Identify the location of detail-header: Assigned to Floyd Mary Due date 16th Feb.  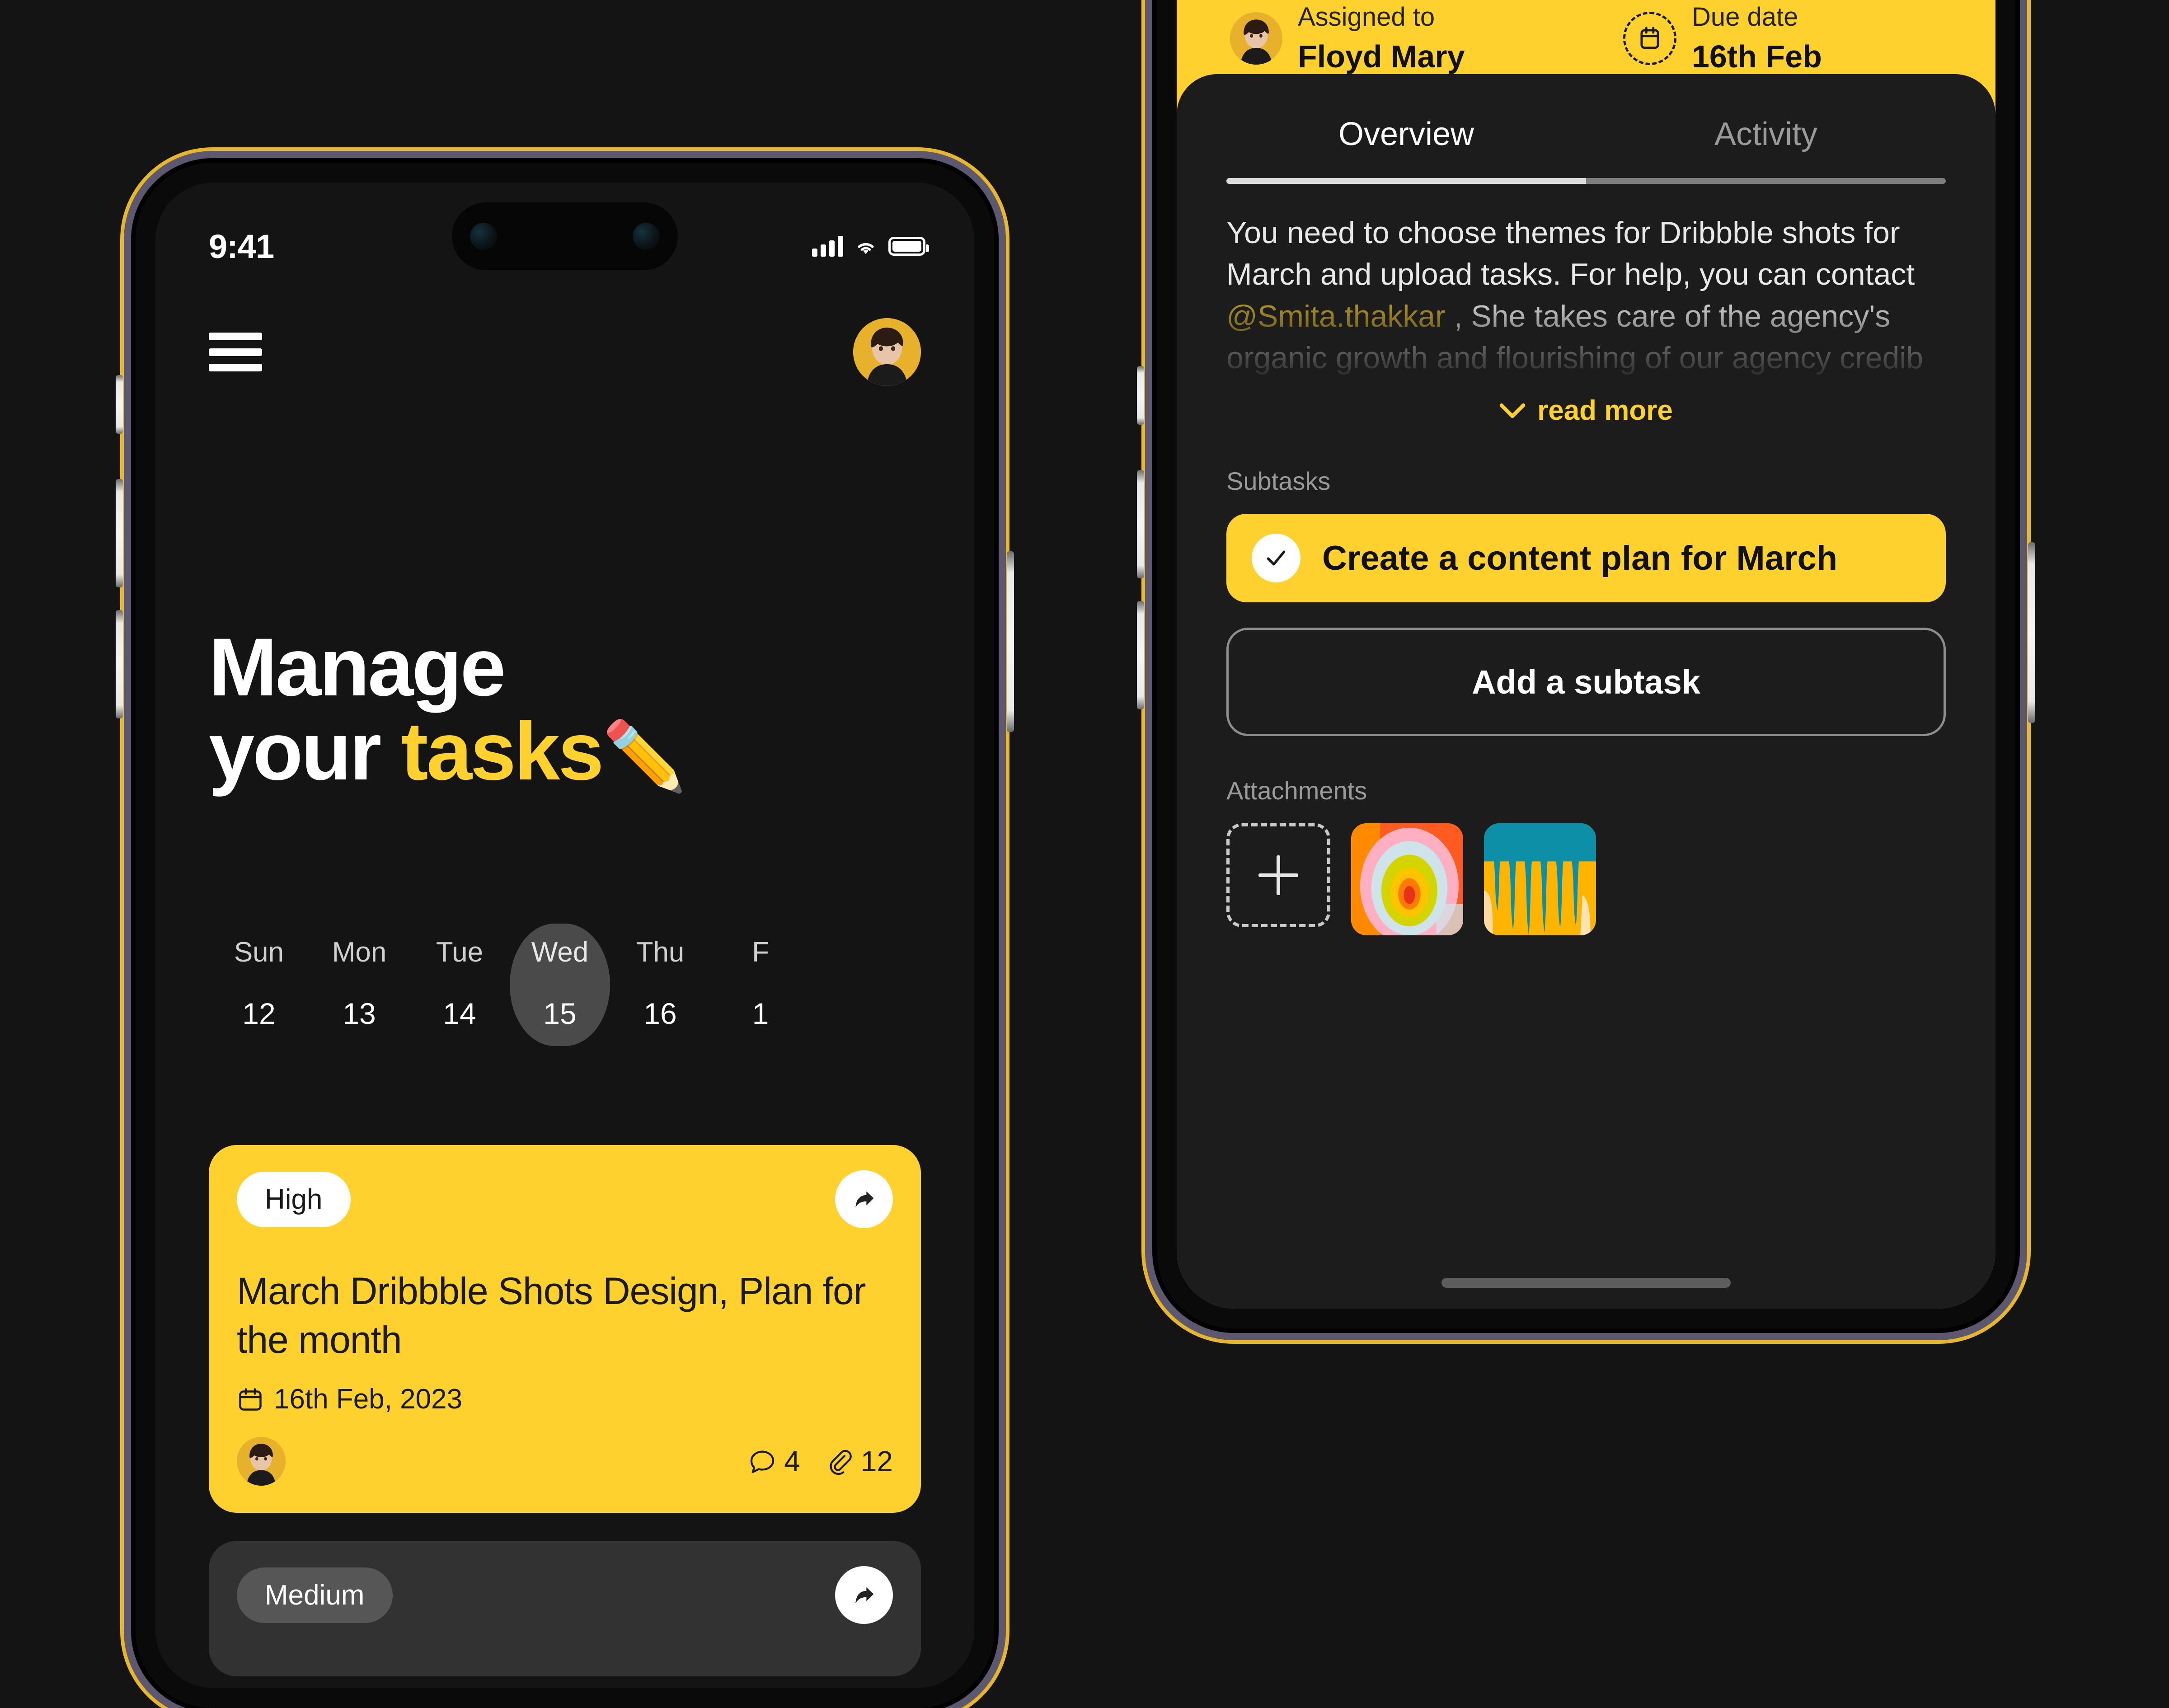
(1586, 38).